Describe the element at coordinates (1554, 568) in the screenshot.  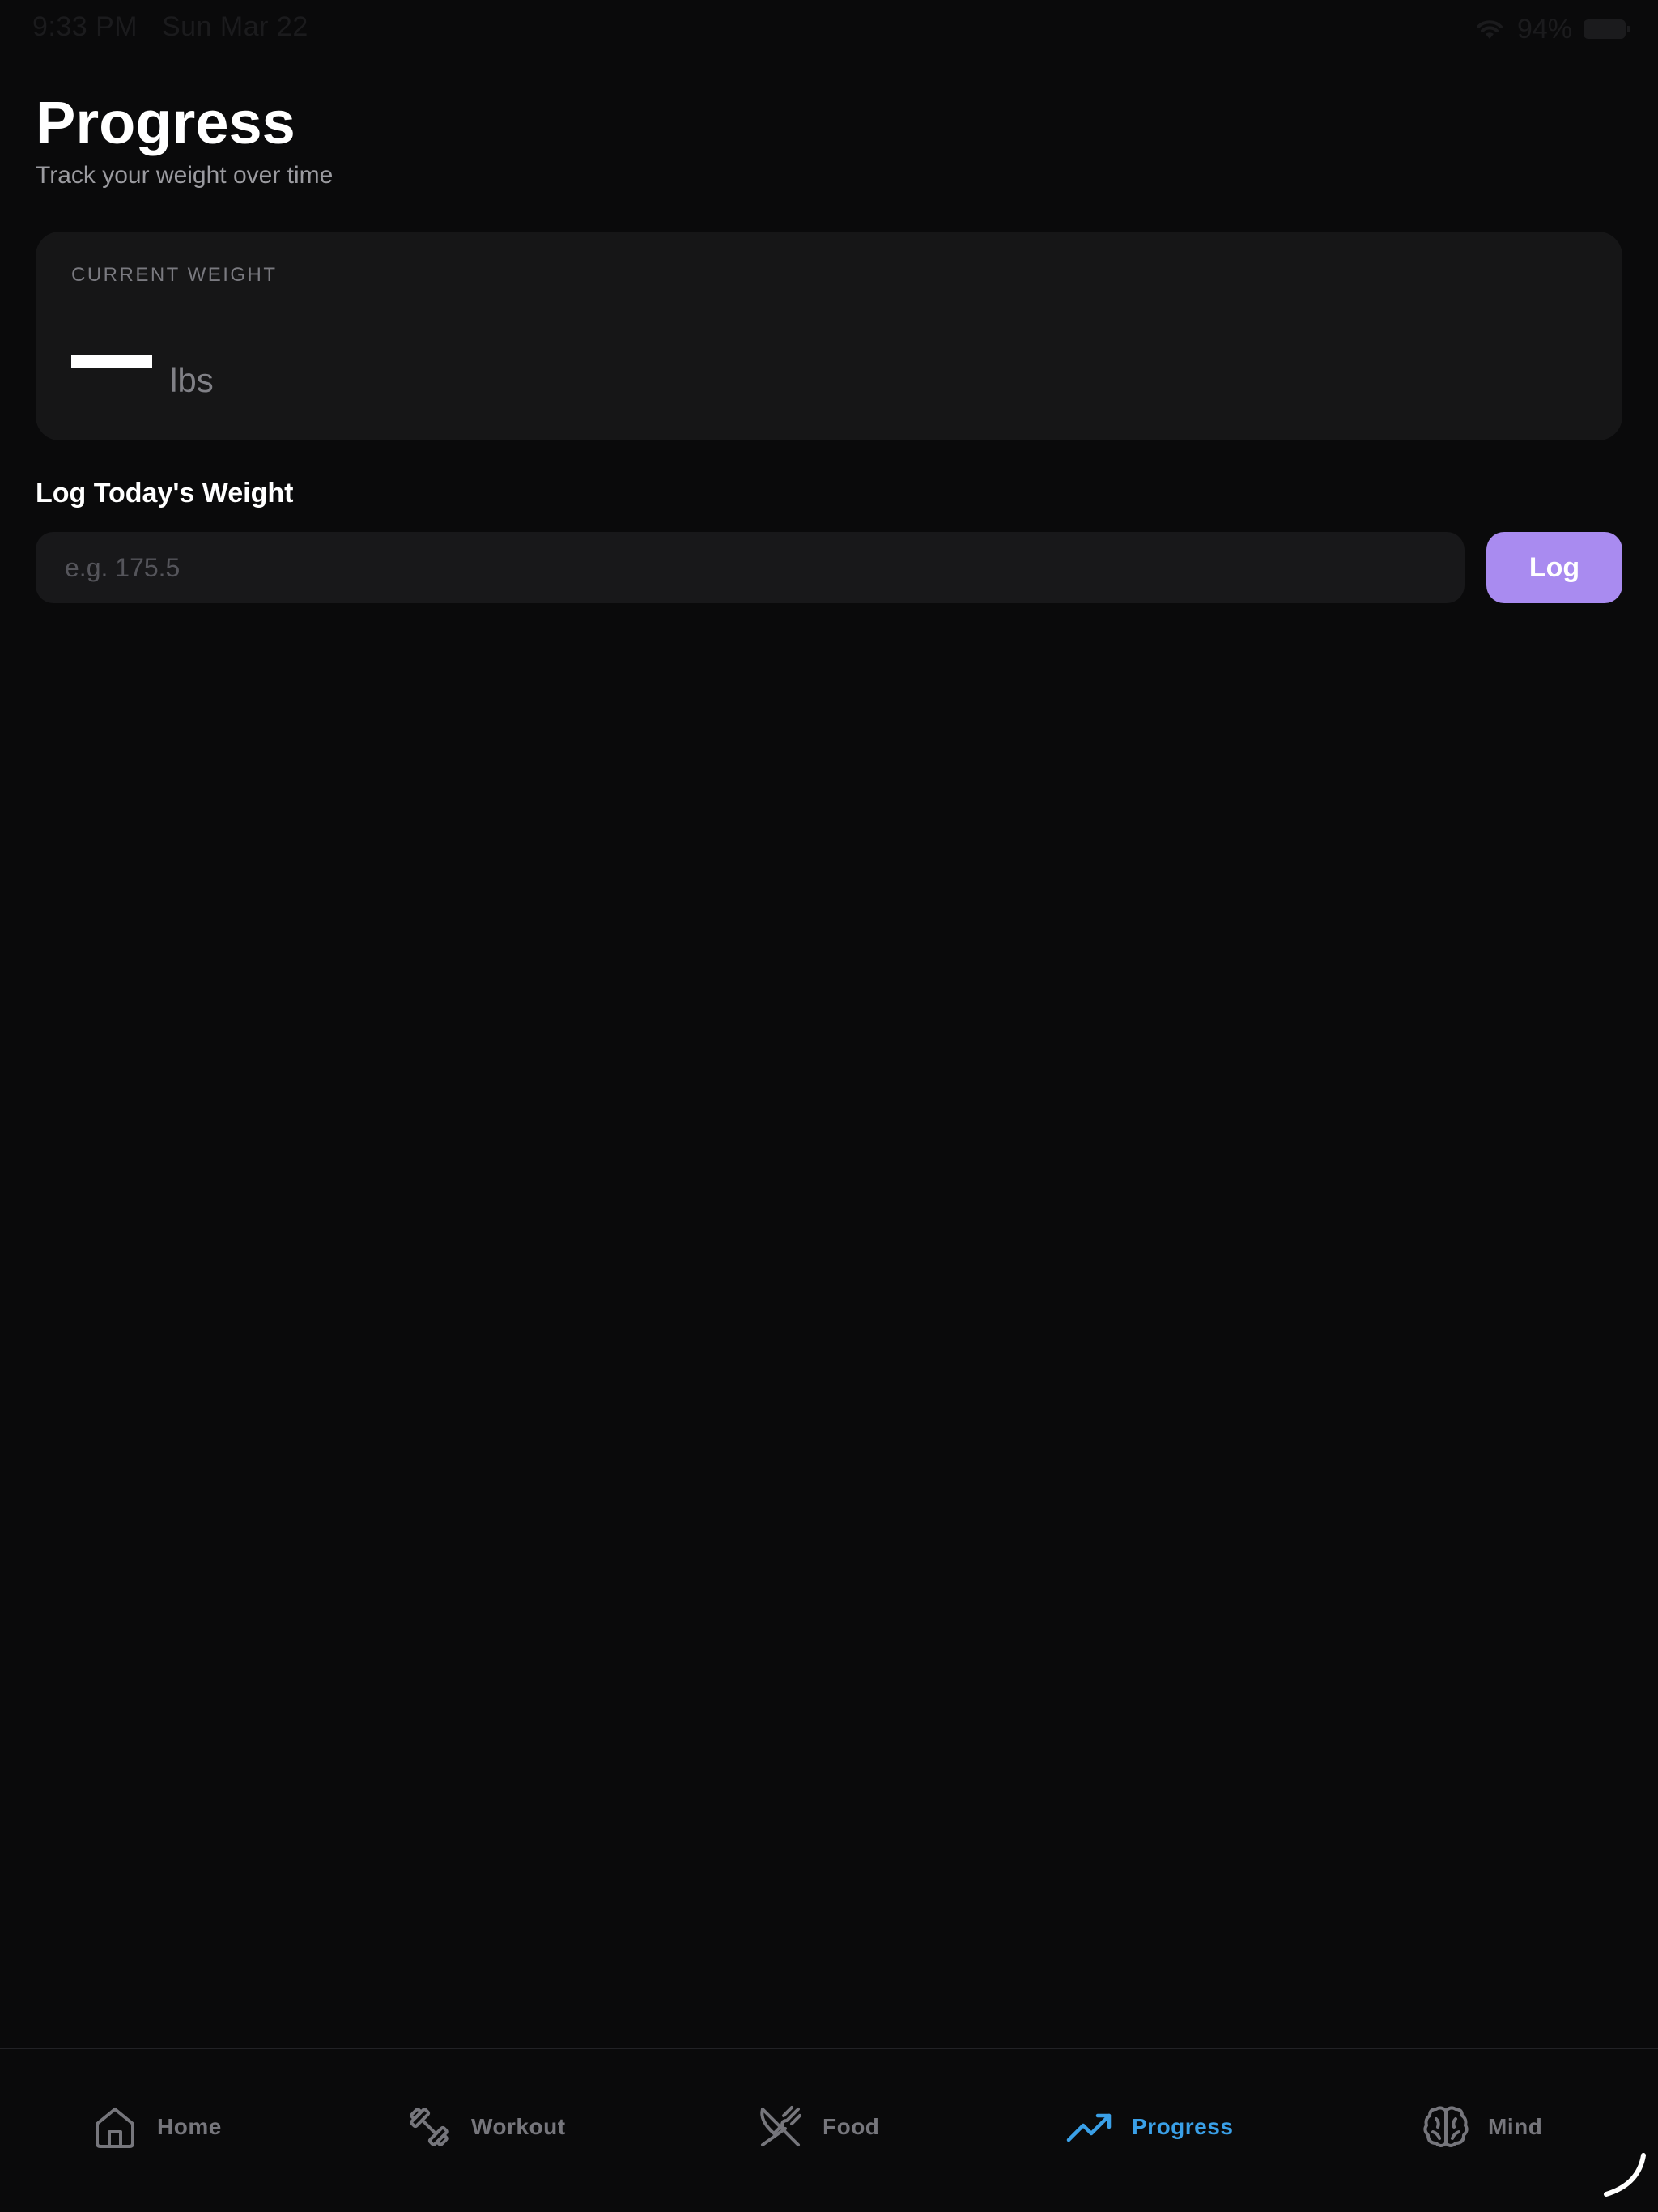
I see `log-button: Log` at that location.